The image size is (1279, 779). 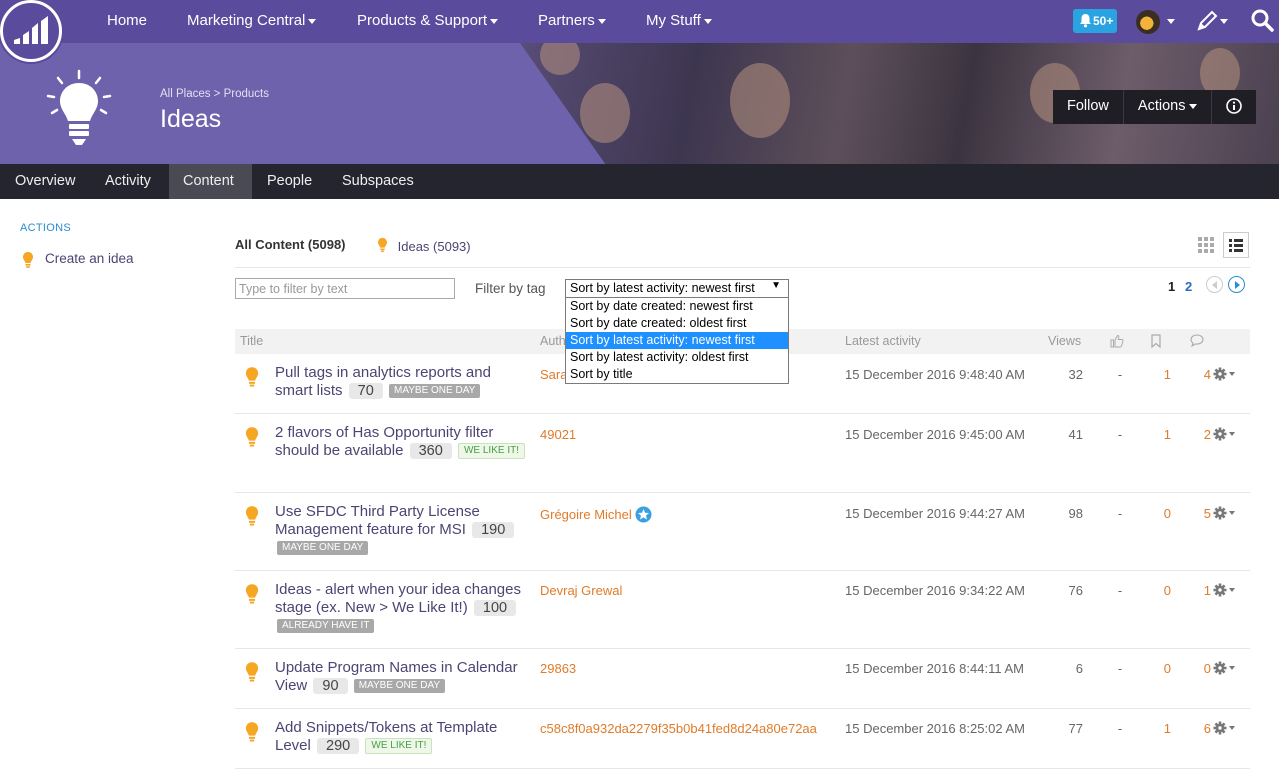 What do you see at coordinates (1199, 513) in the screenshot?
I see `comments-count: 5` at bounding box center [1199, 513].